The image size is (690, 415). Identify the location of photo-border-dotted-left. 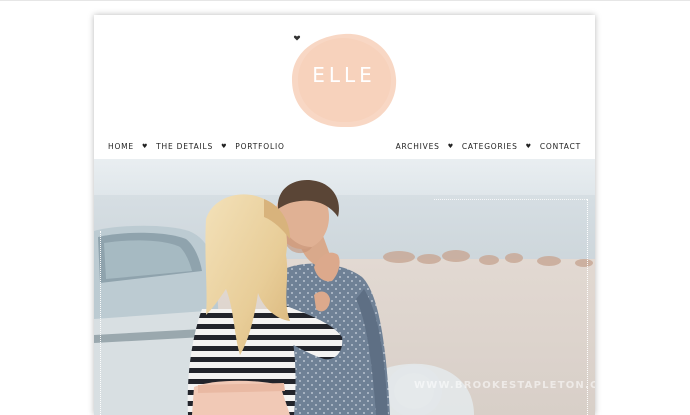
(100, 323).